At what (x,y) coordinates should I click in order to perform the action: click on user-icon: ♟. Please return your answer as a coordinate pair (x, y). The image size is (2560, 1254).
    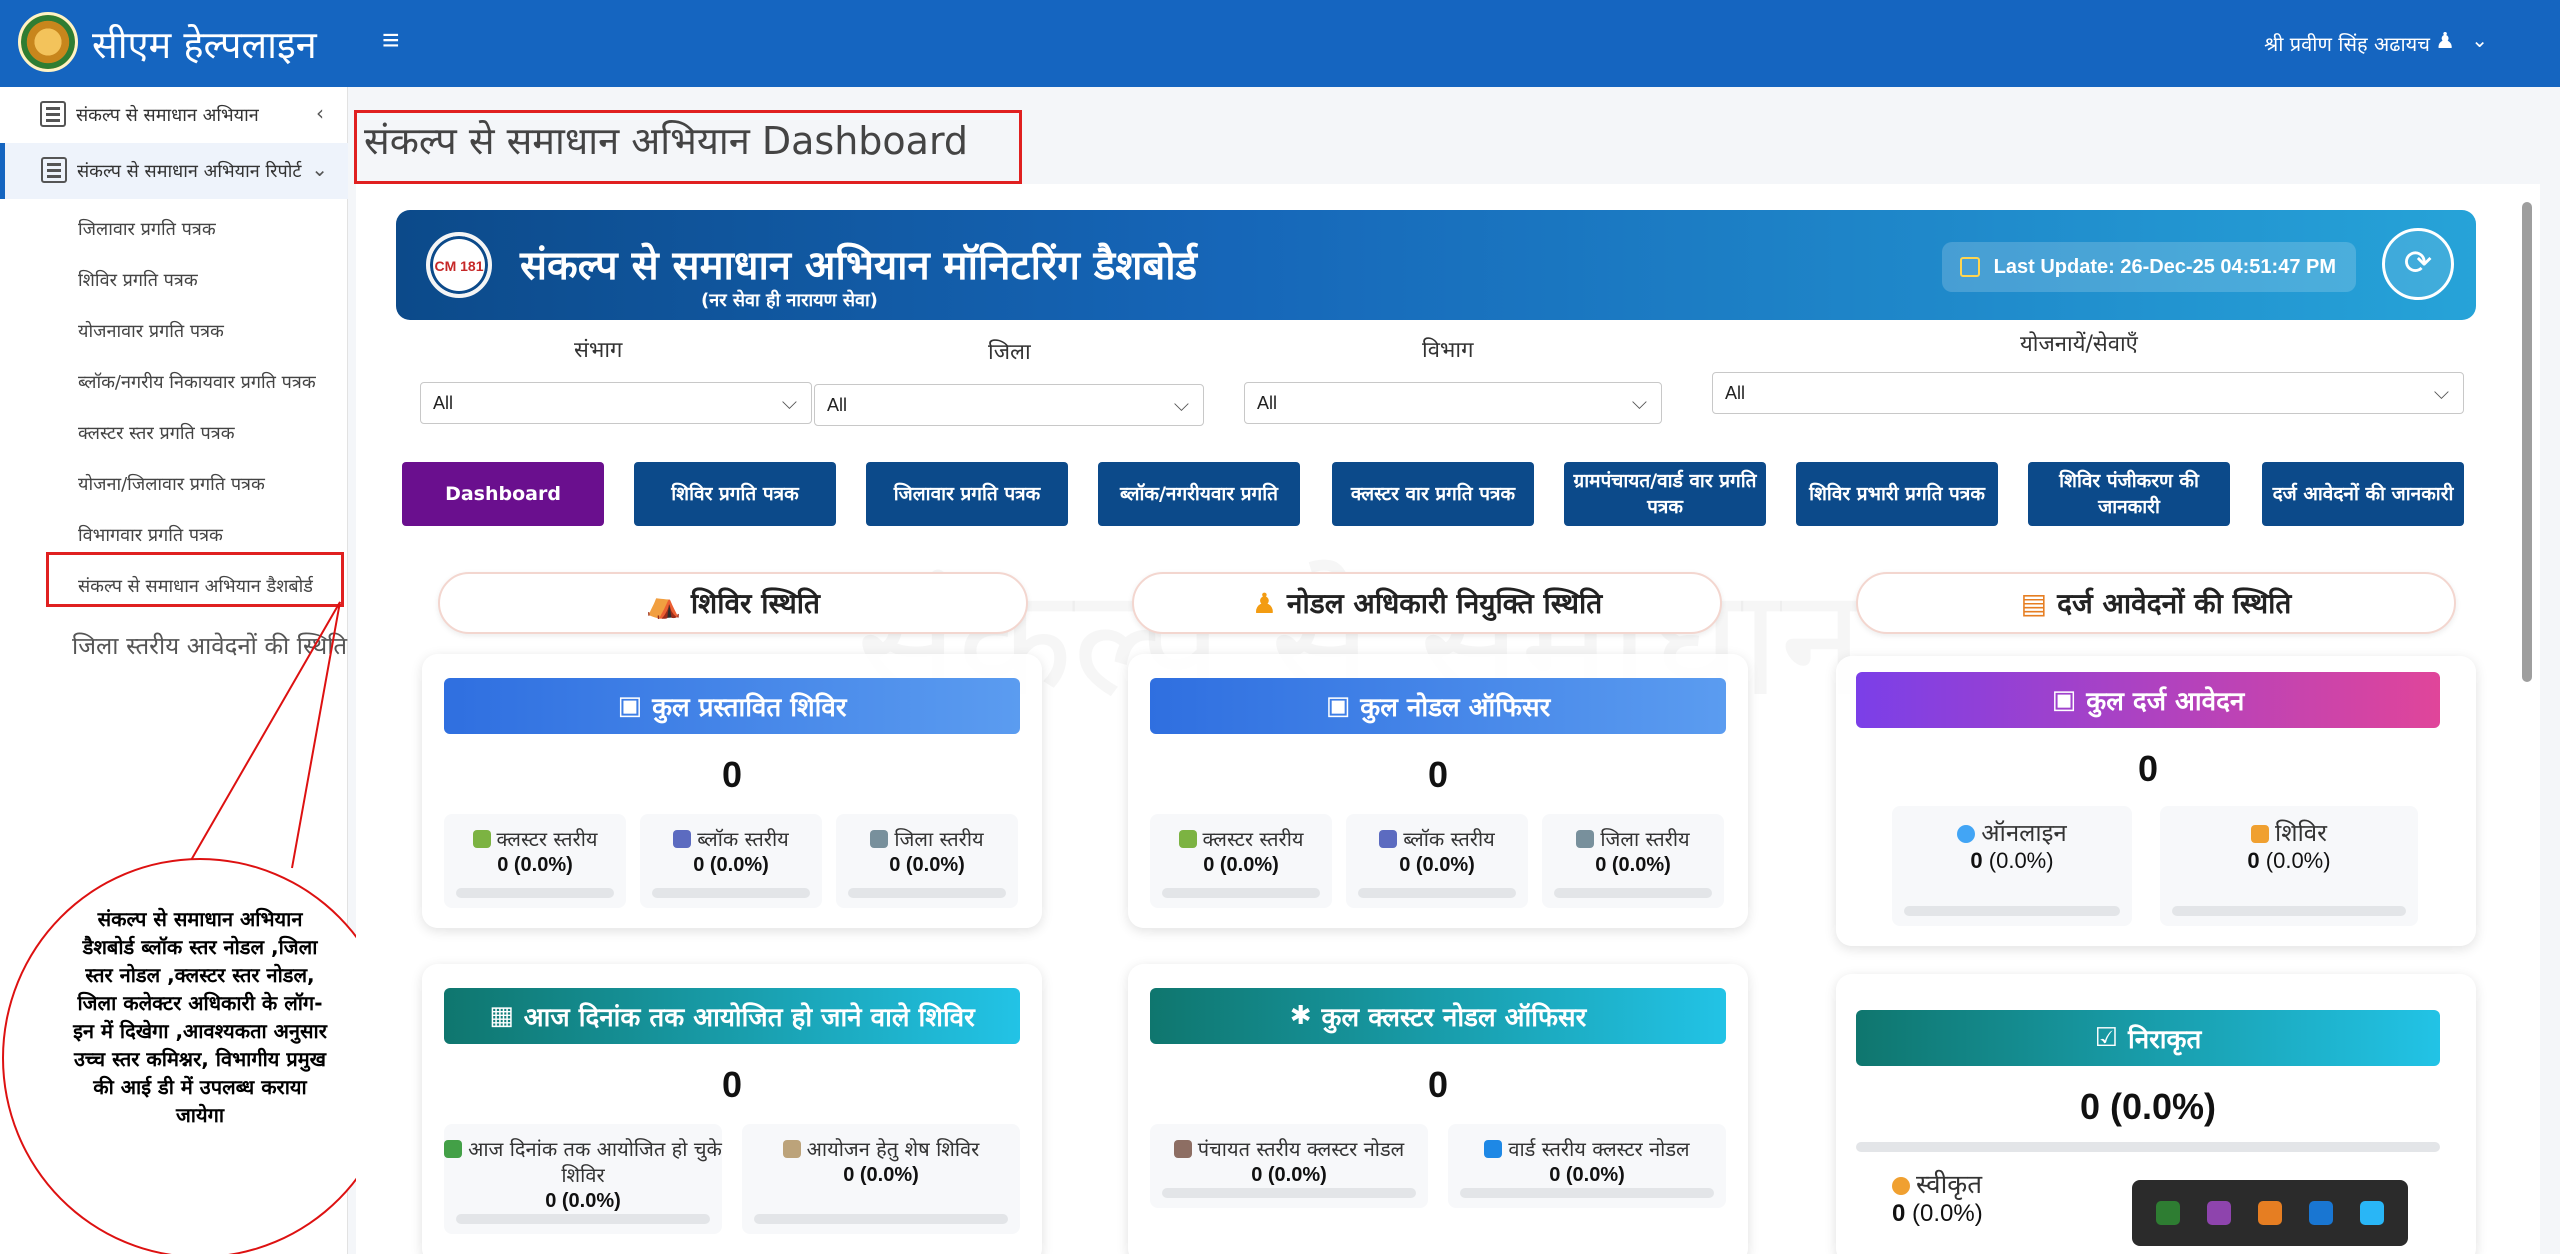
    Looking at the image, I should click on (2445, 41).